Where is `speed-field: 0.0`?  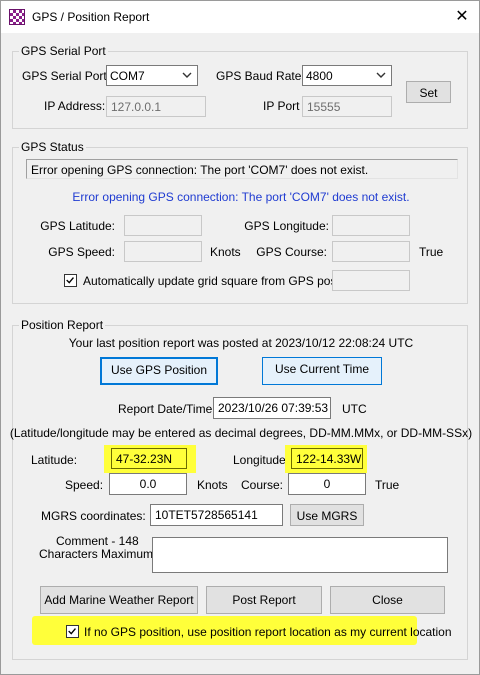
speed-field: 0.0 is located at coordinates (148, 484).